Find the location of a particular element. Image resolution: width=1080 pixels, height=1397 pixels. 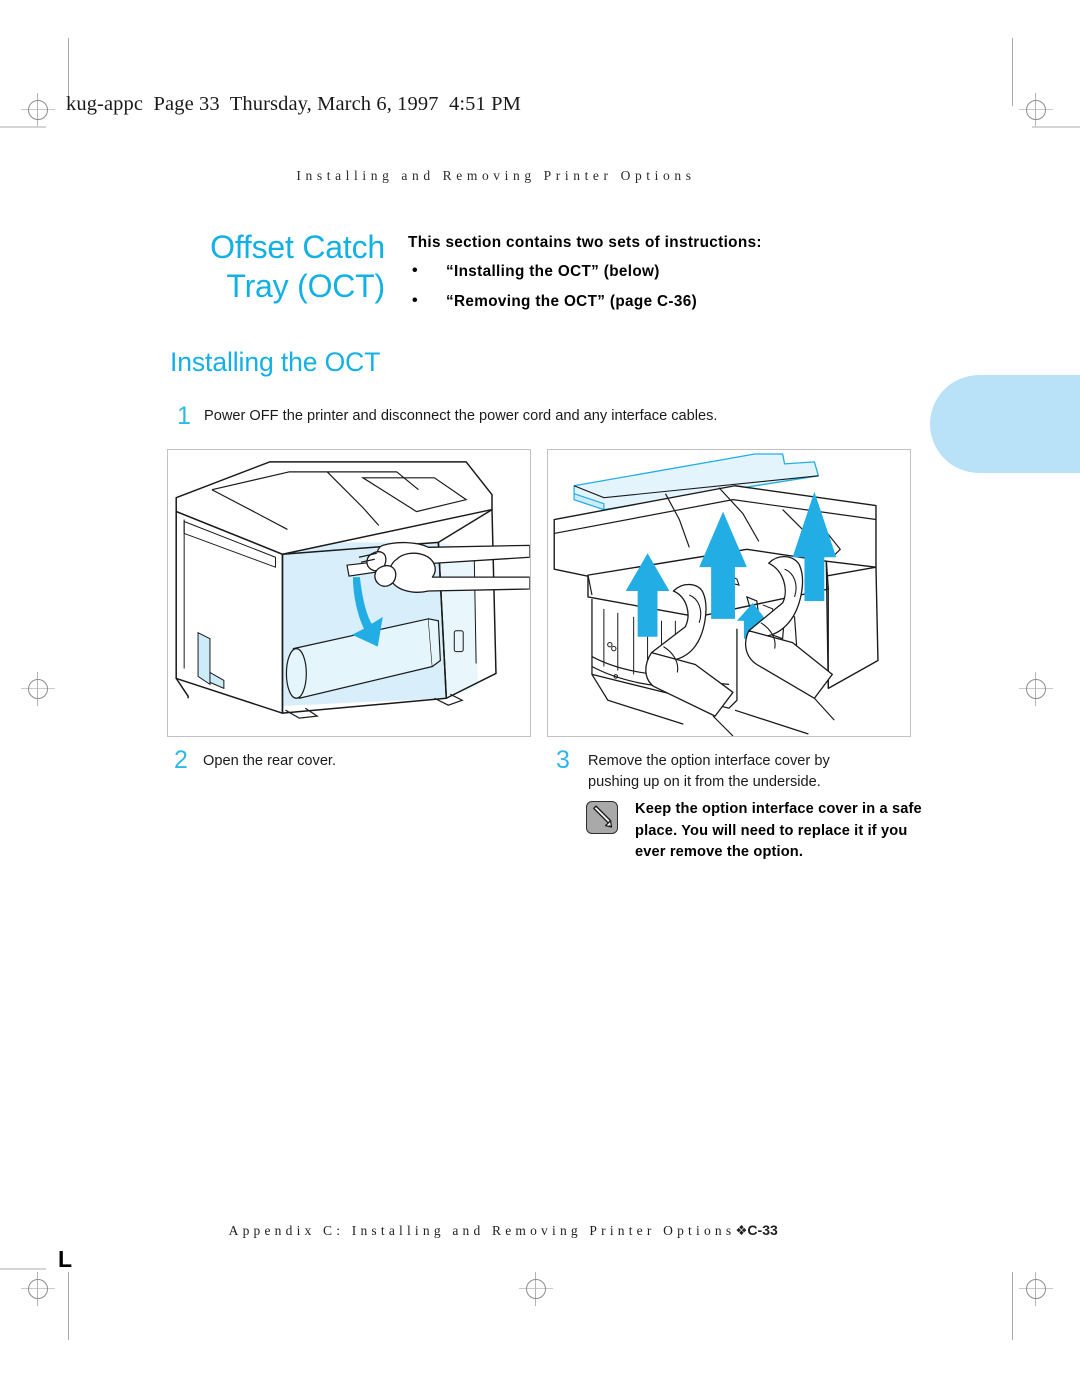

step-number-2: 2 is located at coordinates (181, 760).